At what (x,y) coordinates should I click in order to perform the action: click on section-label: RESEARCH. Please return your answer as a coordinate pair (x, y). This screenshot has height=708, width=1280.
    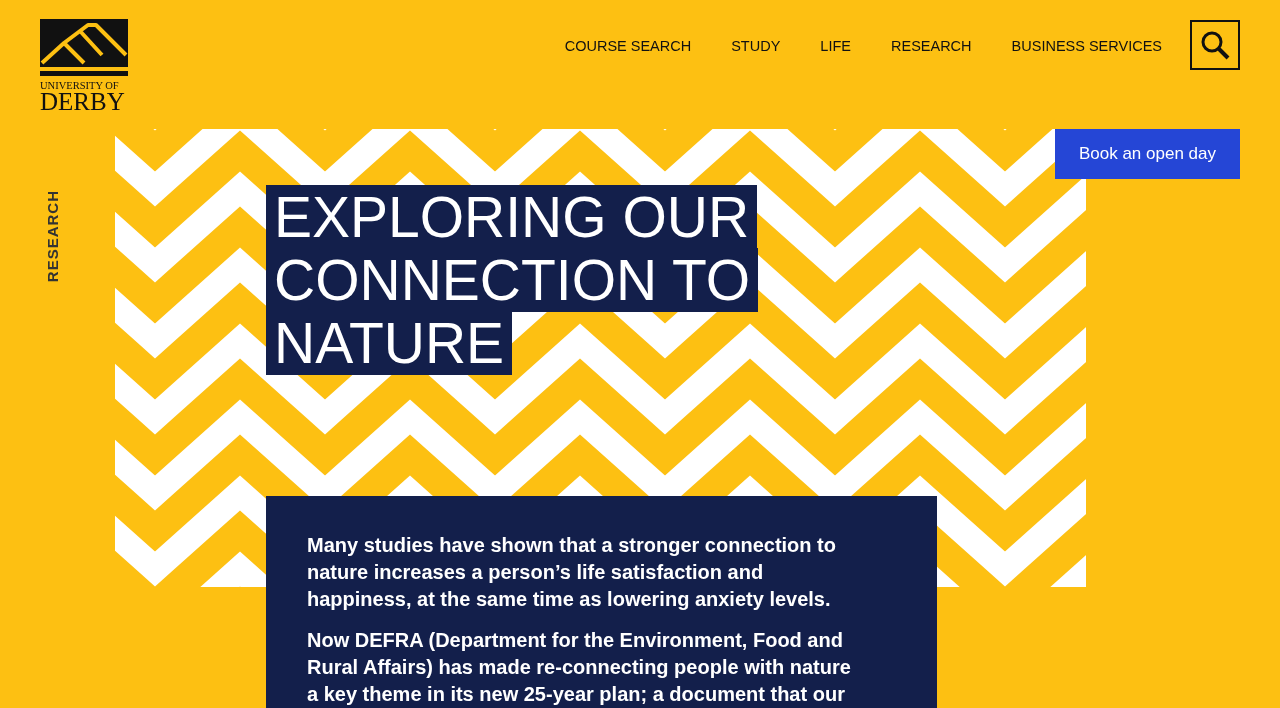
    Looking at the image, I should click on (52, 236).